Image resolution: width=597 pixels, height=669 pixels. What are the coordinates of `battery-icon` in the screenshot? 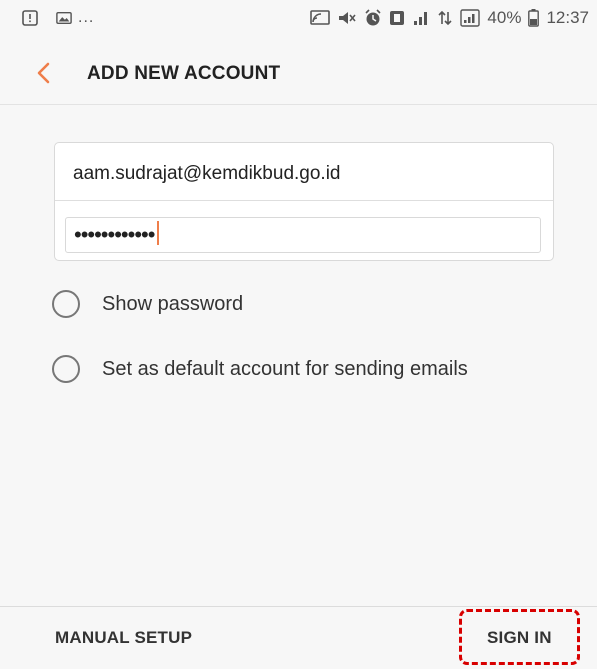 It's located at (534, 18).